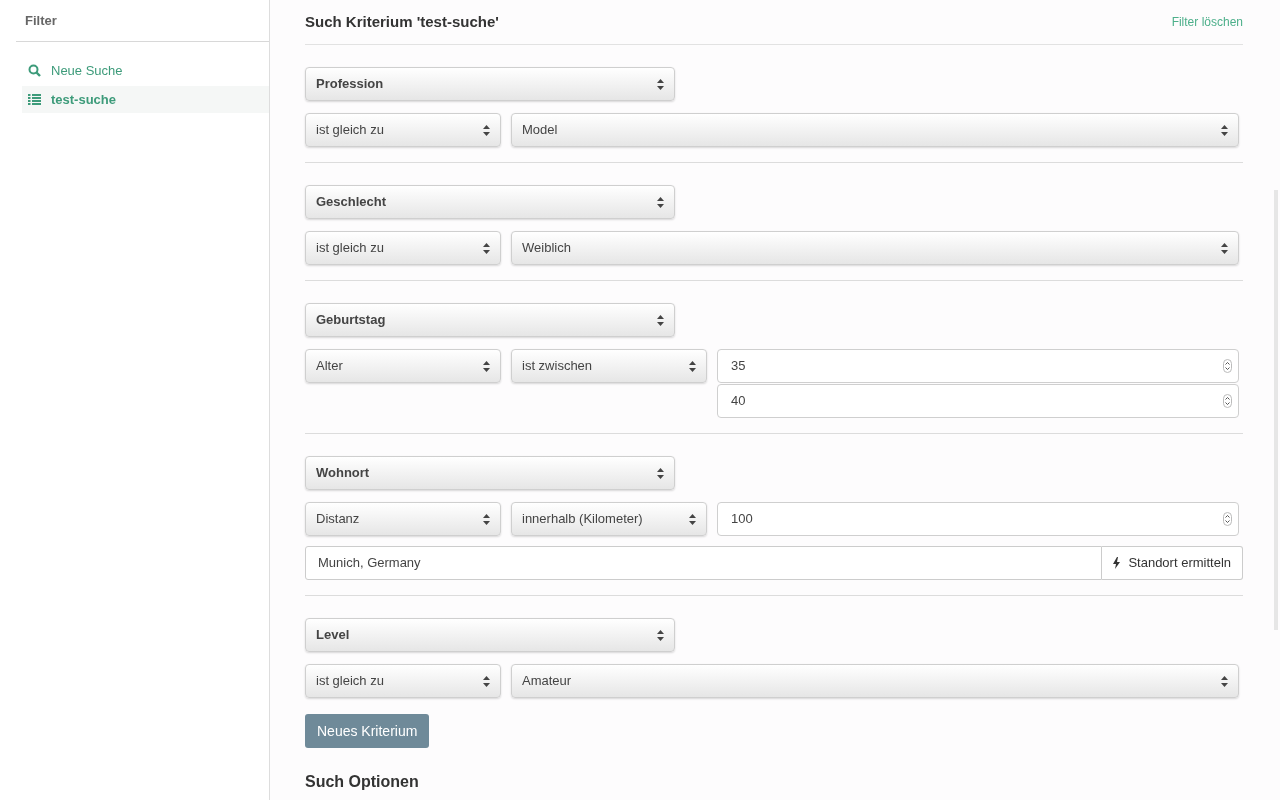 This screenshot has width=1280, height=800. Describe the element at coordinates (490, 320) in the screenshot. I see `field-select: Geburtstag` at that location.